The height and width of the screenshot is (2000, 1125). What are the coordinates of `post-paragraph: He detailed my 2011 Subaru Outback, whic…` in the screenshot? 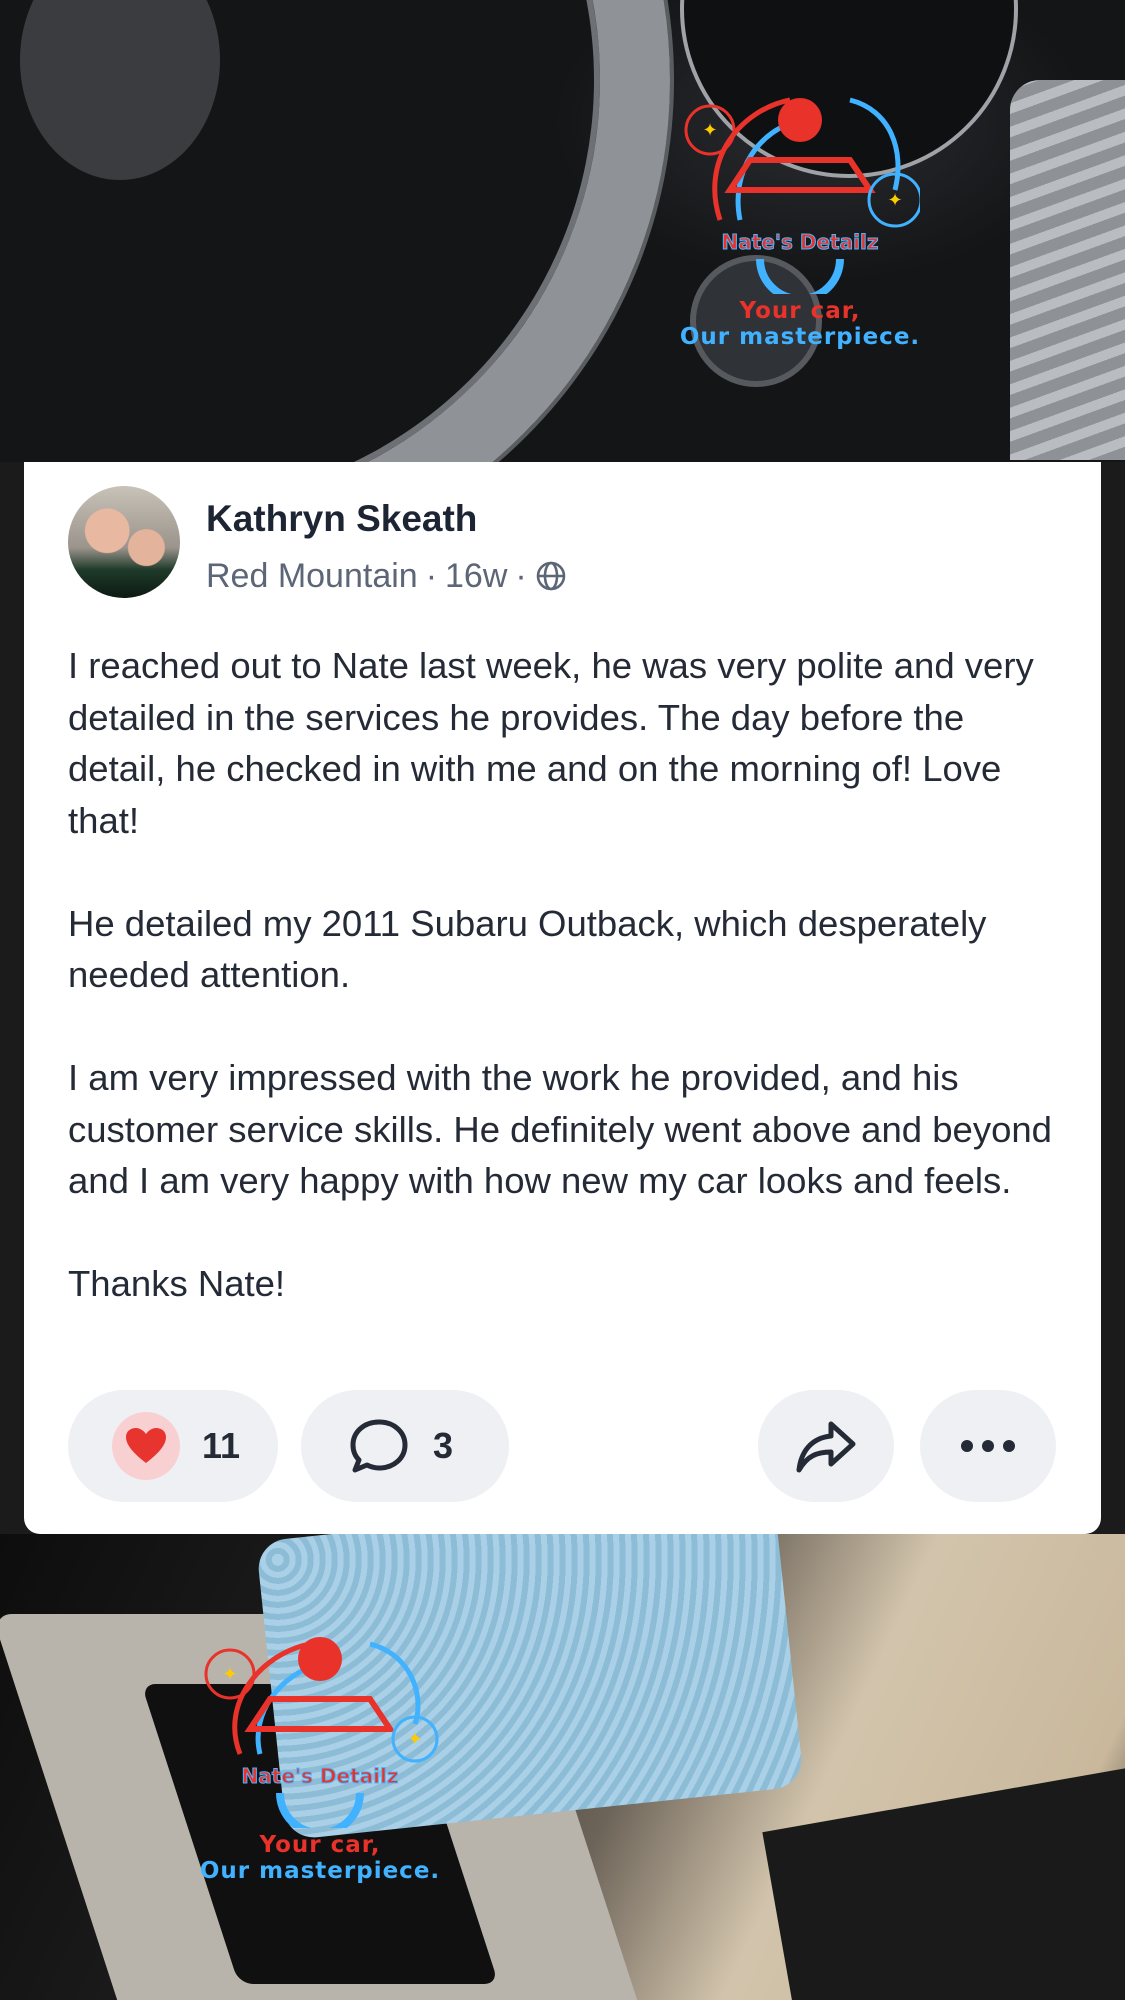 It's located at (527, 949).